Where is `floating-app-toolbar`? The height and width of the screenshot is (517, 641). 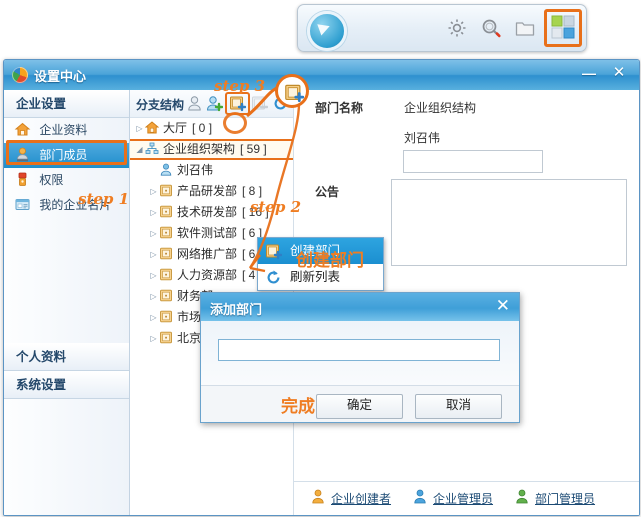 floating-app-toolbar is located at coordinates (442, 28).